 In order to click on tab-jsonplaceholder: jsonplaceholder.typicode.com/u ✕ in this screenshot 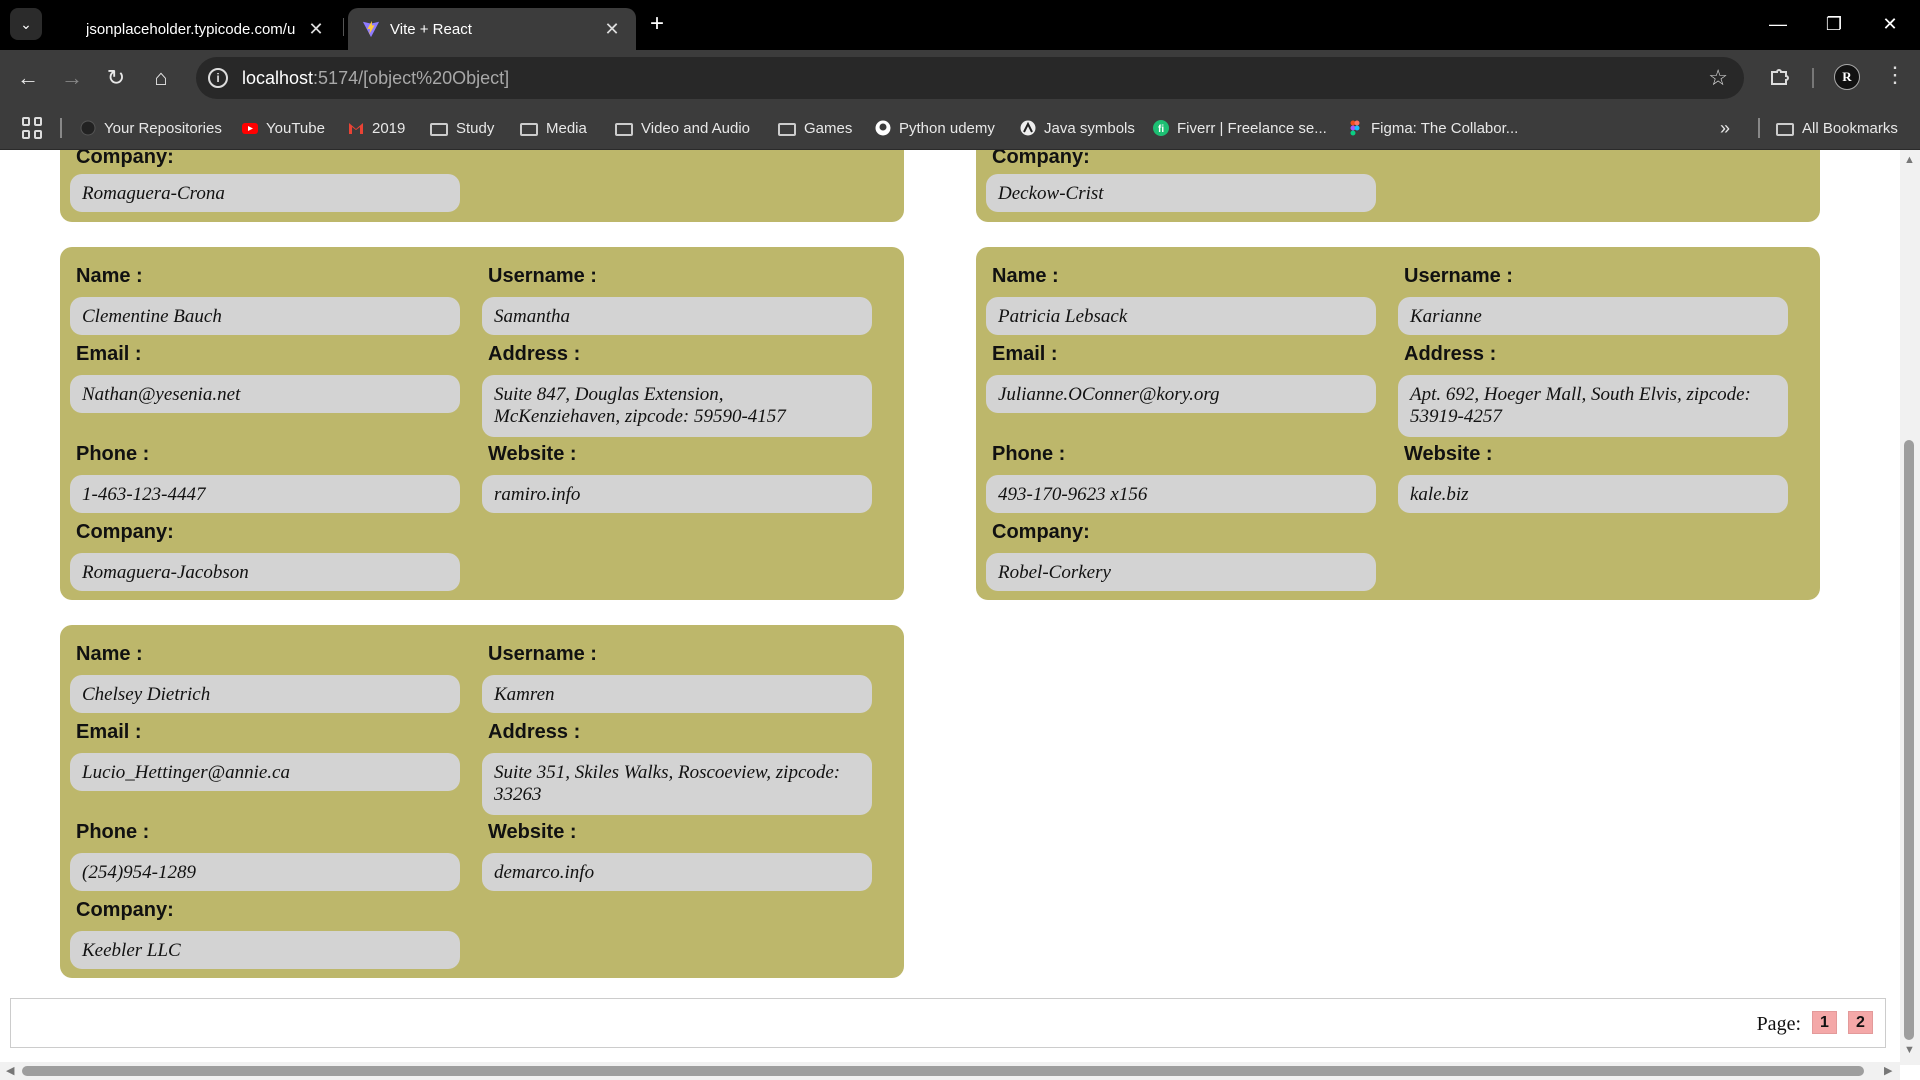, I will do `click(206, 29)`.